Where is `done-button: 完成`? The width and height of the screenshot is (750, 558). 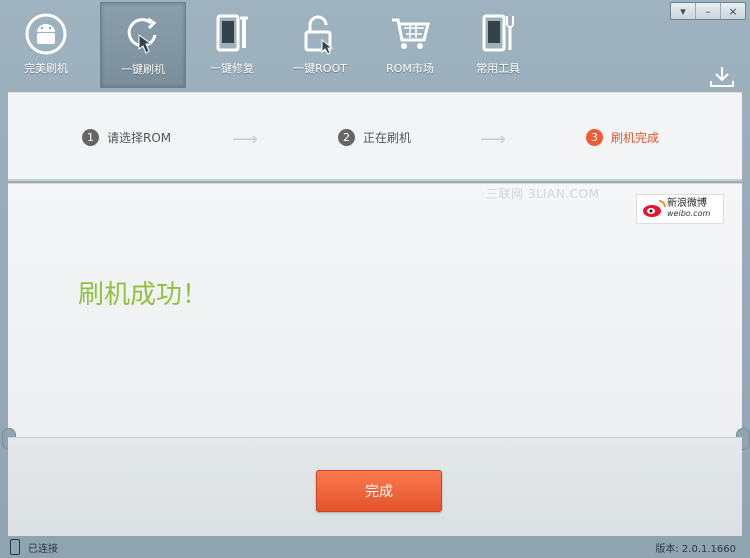 done-button: 完成 is located at coordinates (379, 491).